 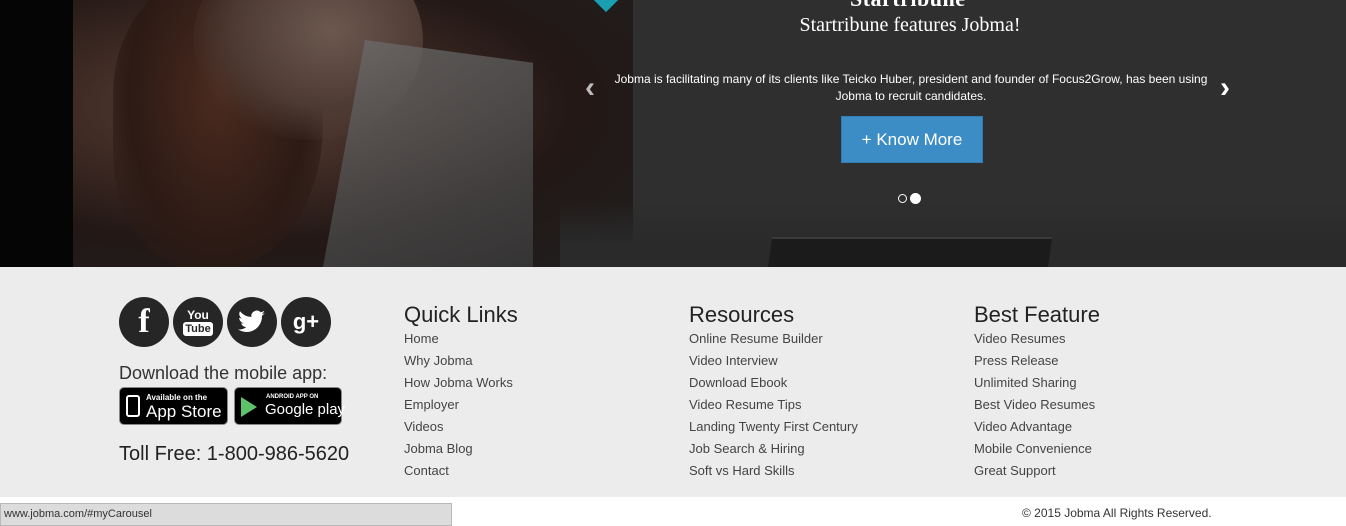 I want to click on feature-link: Great Support, so click(x=1037, y=471).